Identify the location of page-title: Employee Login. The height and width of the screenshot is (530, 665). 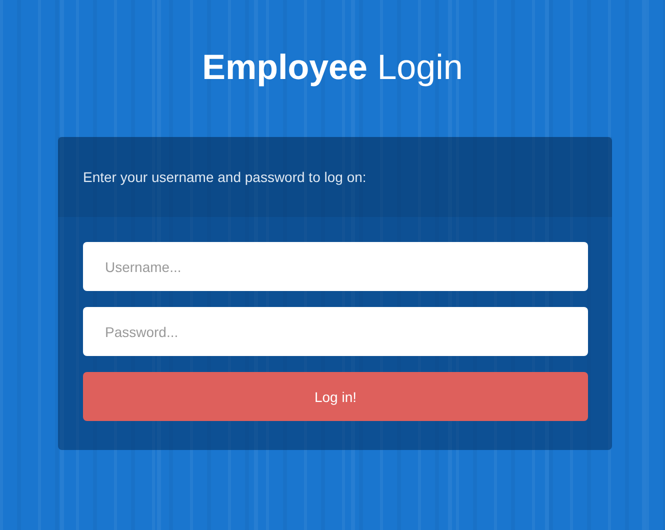
(332, 68).